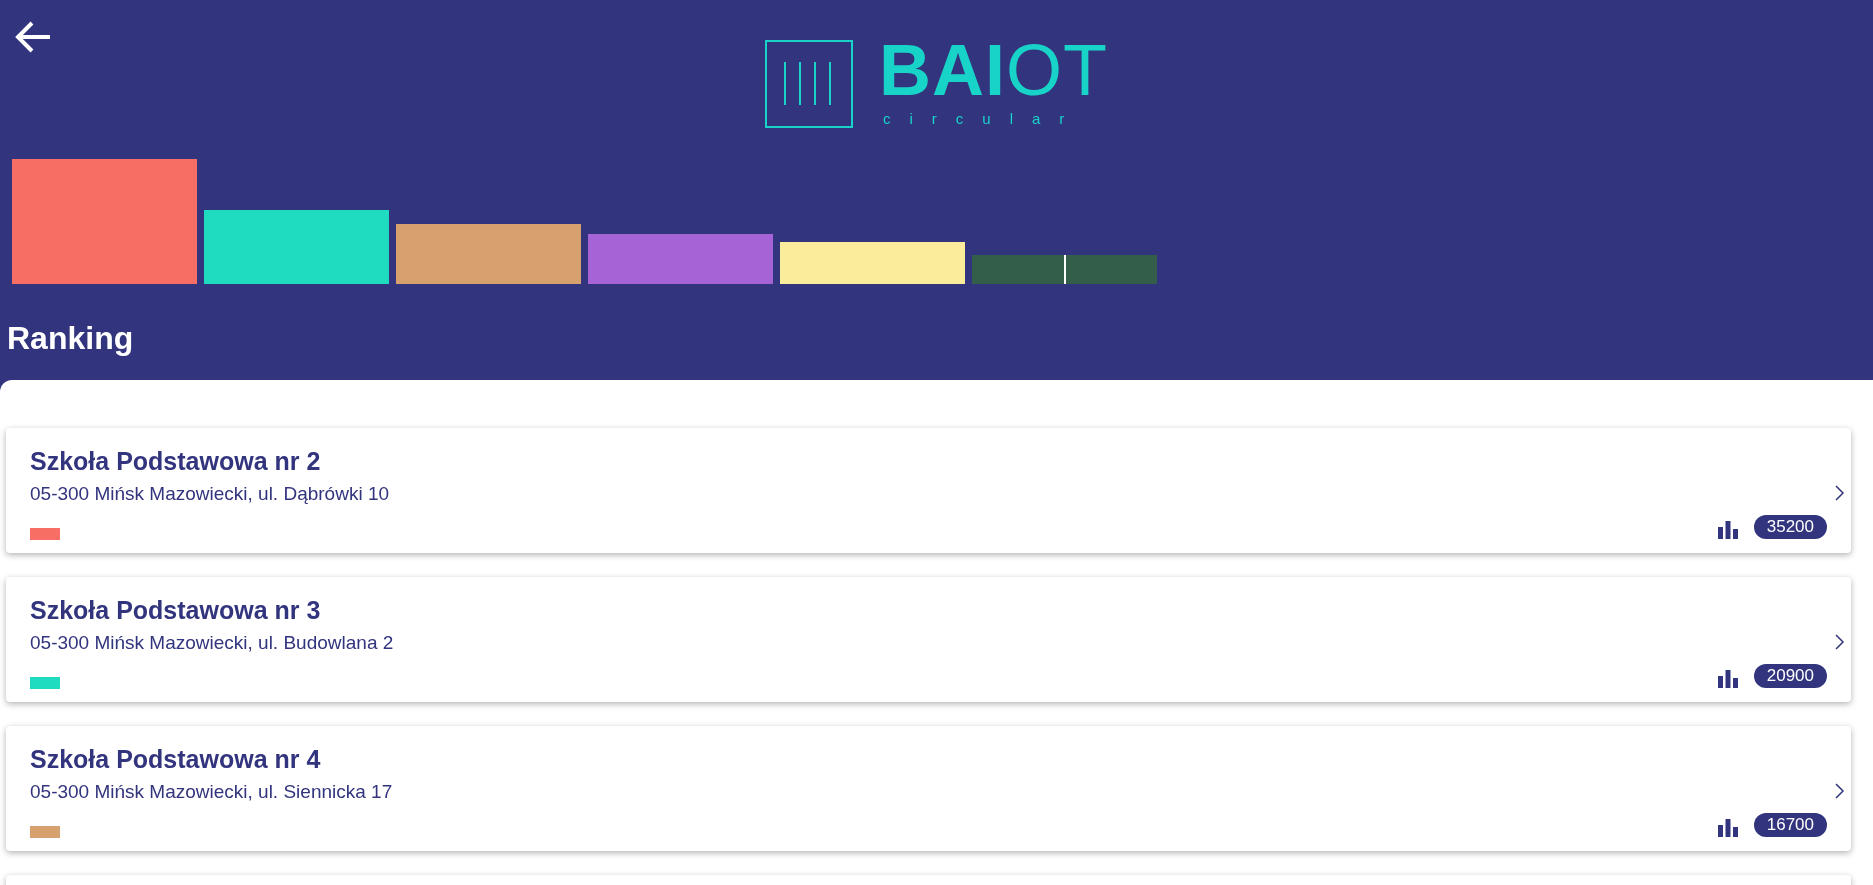 The image size is (1873, 885). Describe the element at coordinates (1790, 527) in the screenshot. I see `score-badge: 35200` at that location.